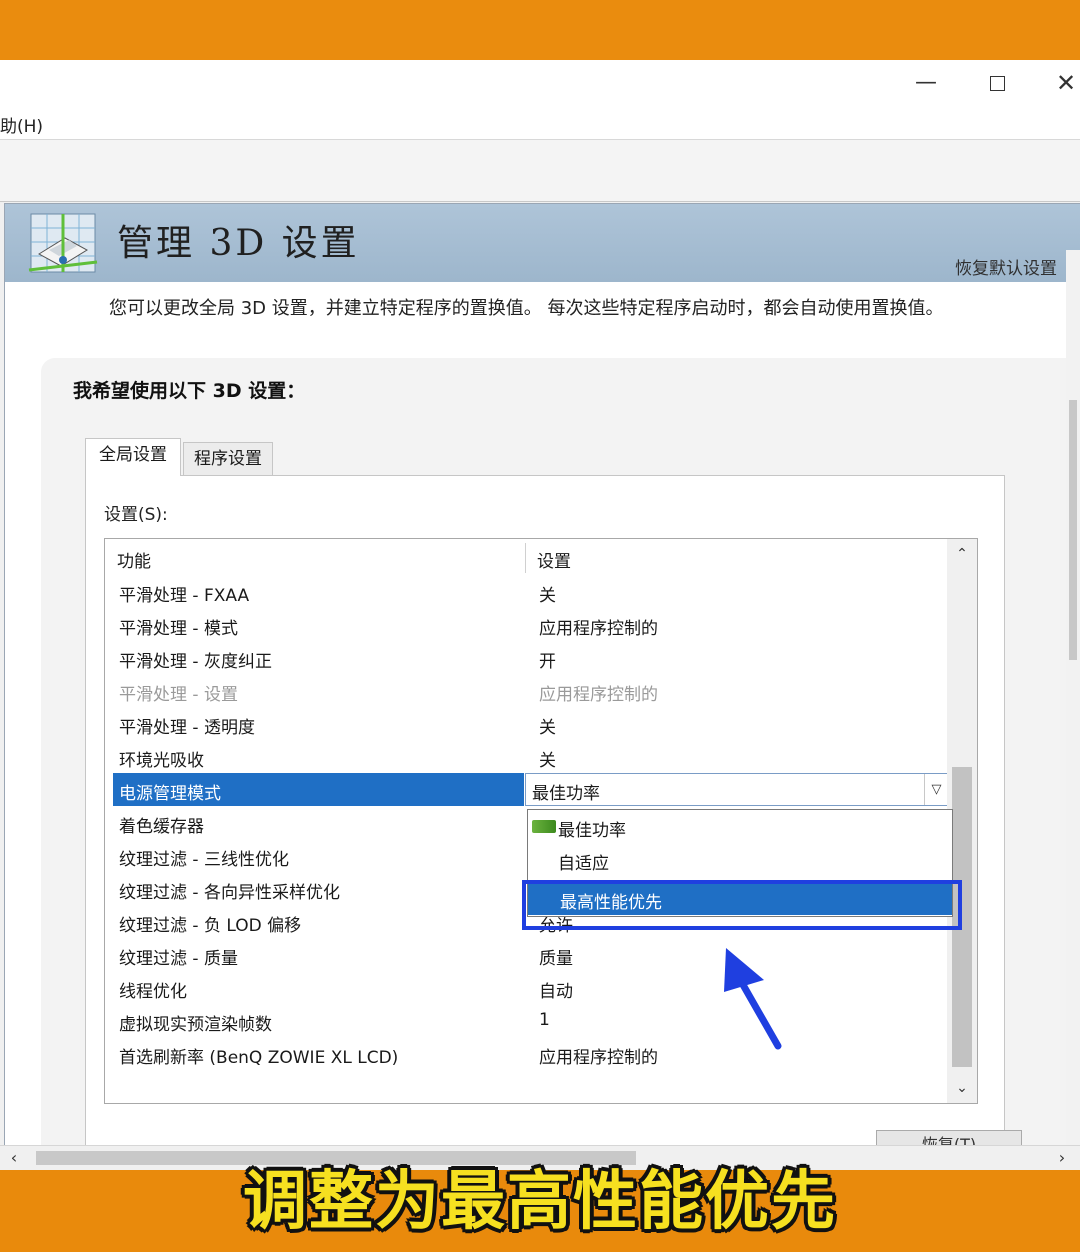 This screenshot has width=1080, height=1252. What do you see at coordinates (136, 515) in the screenshot?
I see `settings-caption: 设置(S):` at bounding box center [136, 515].